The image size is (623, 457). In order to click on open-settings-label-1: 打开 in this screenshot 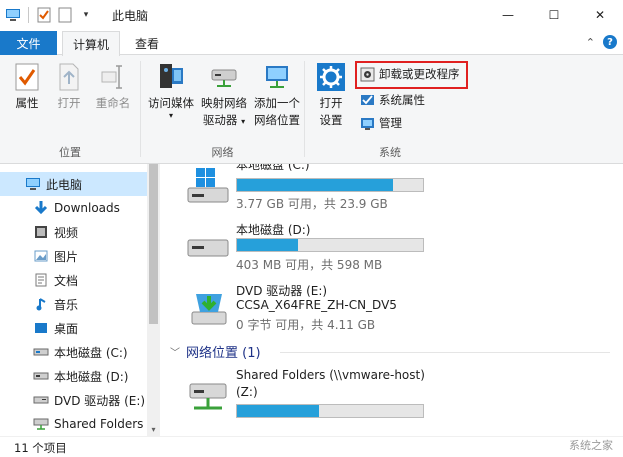, I will do `click(331, 103)`.